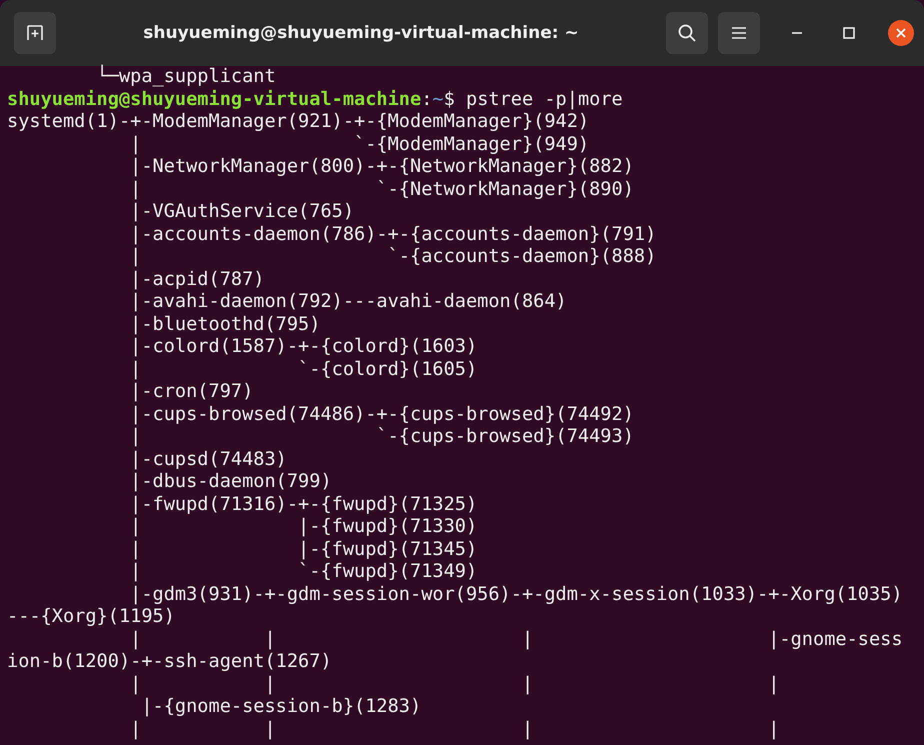  What do you see at coordinates (392, 257) in the screenshot?
I see `terminal-line: | `-{accounts-daemon}(888)` at bounding box center [392, 257].